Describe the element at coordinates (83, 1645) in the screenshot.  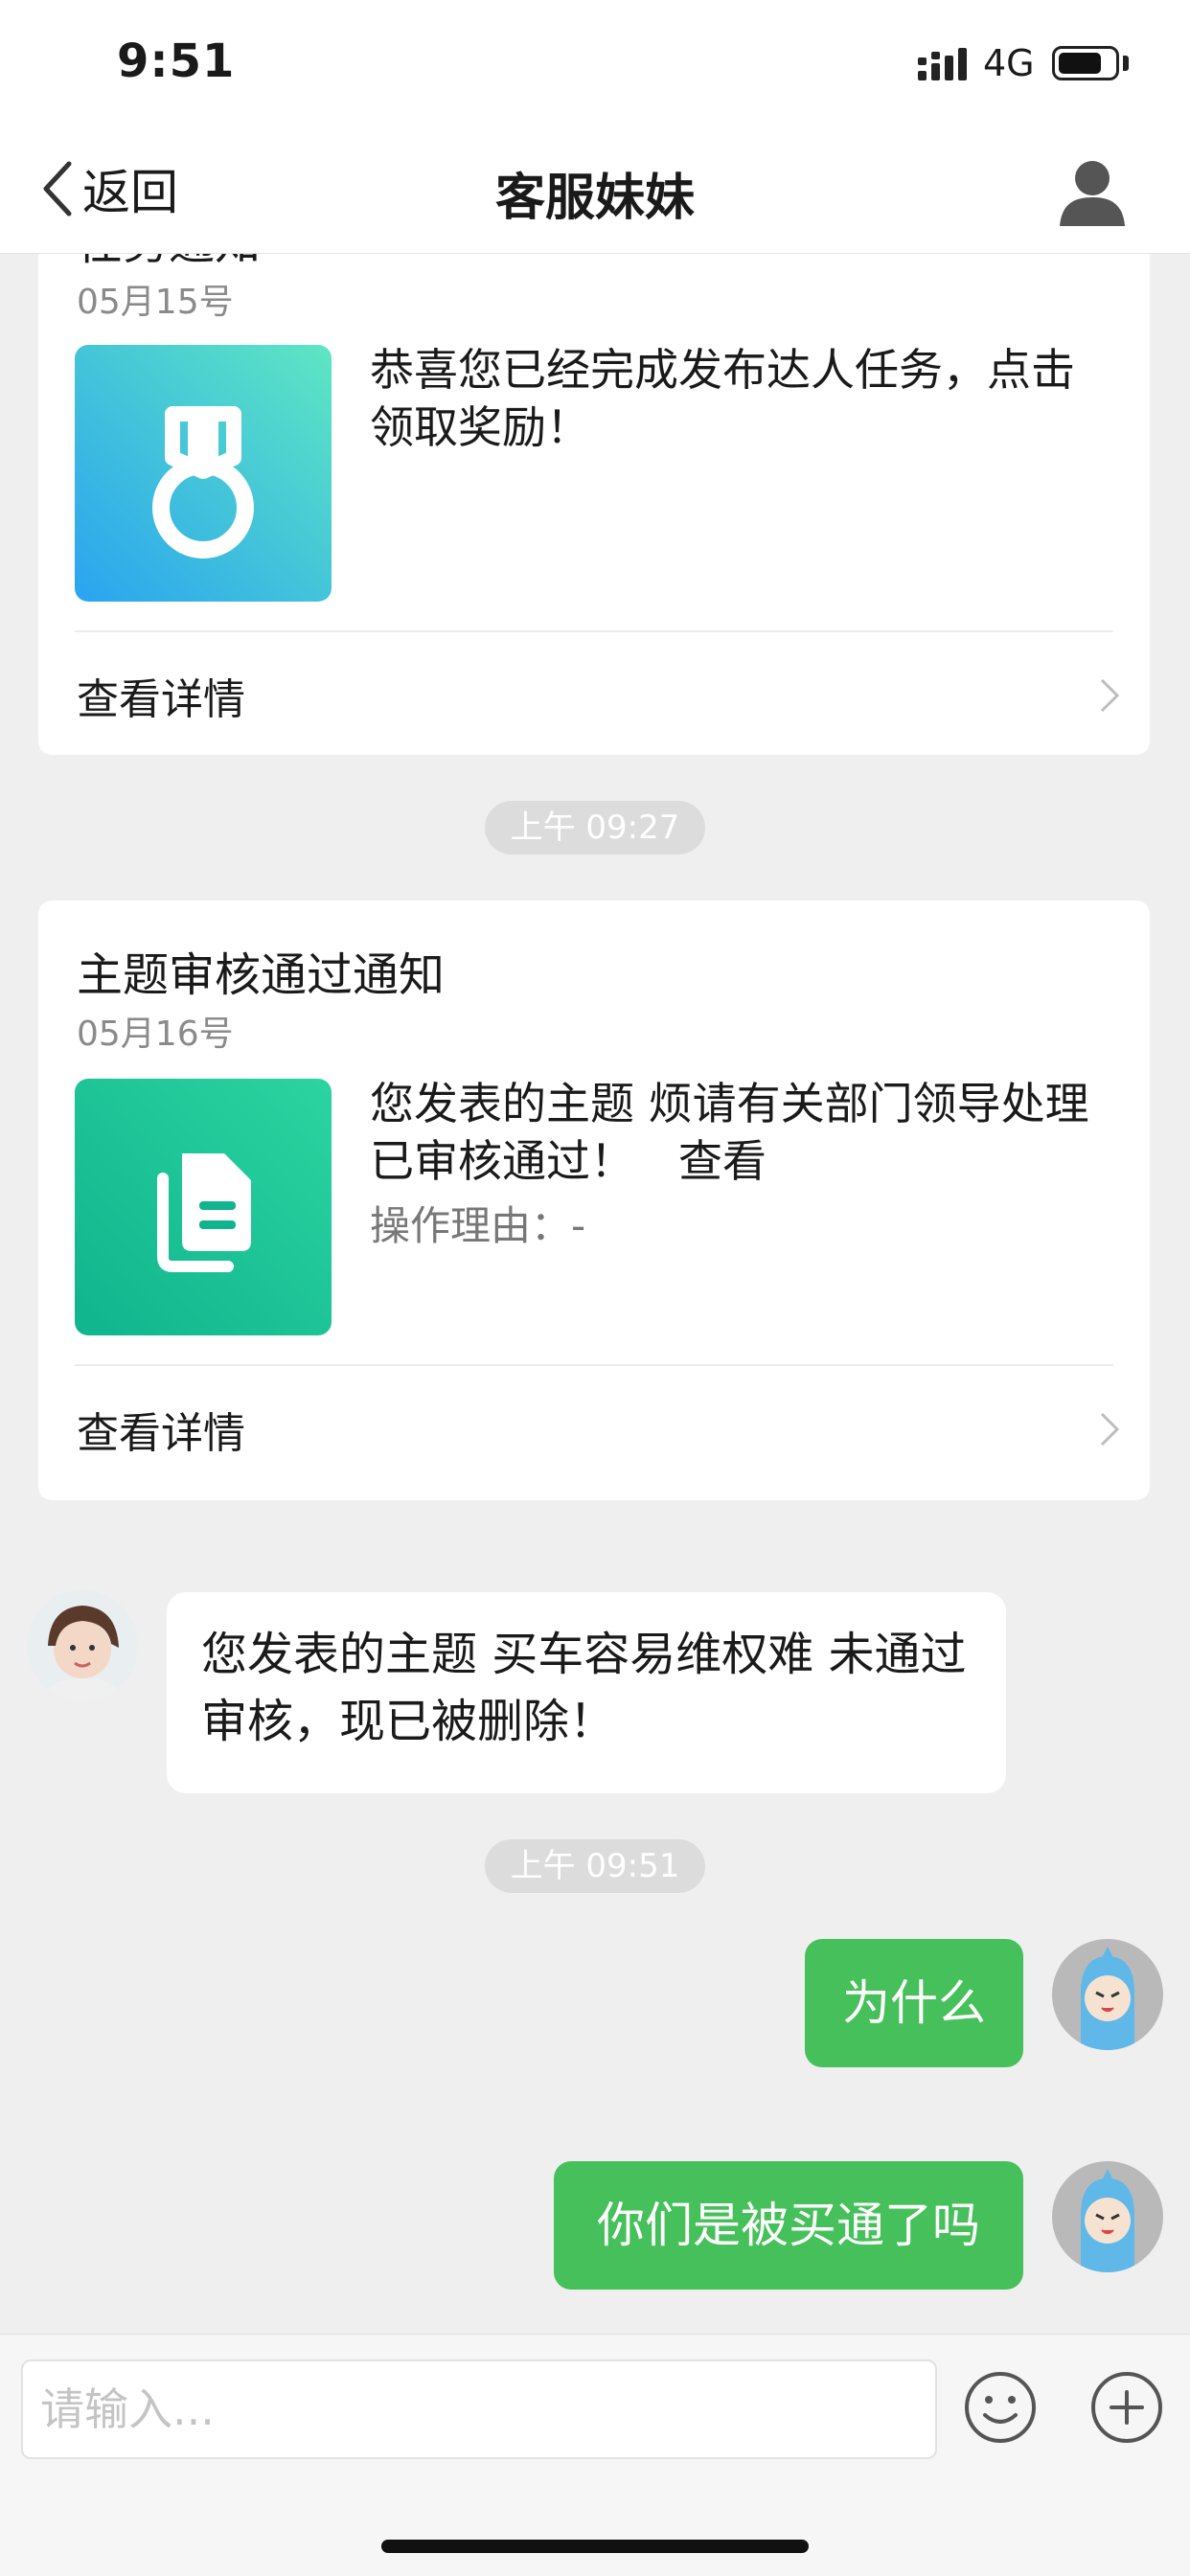
I see `agent-avatar` at that location.